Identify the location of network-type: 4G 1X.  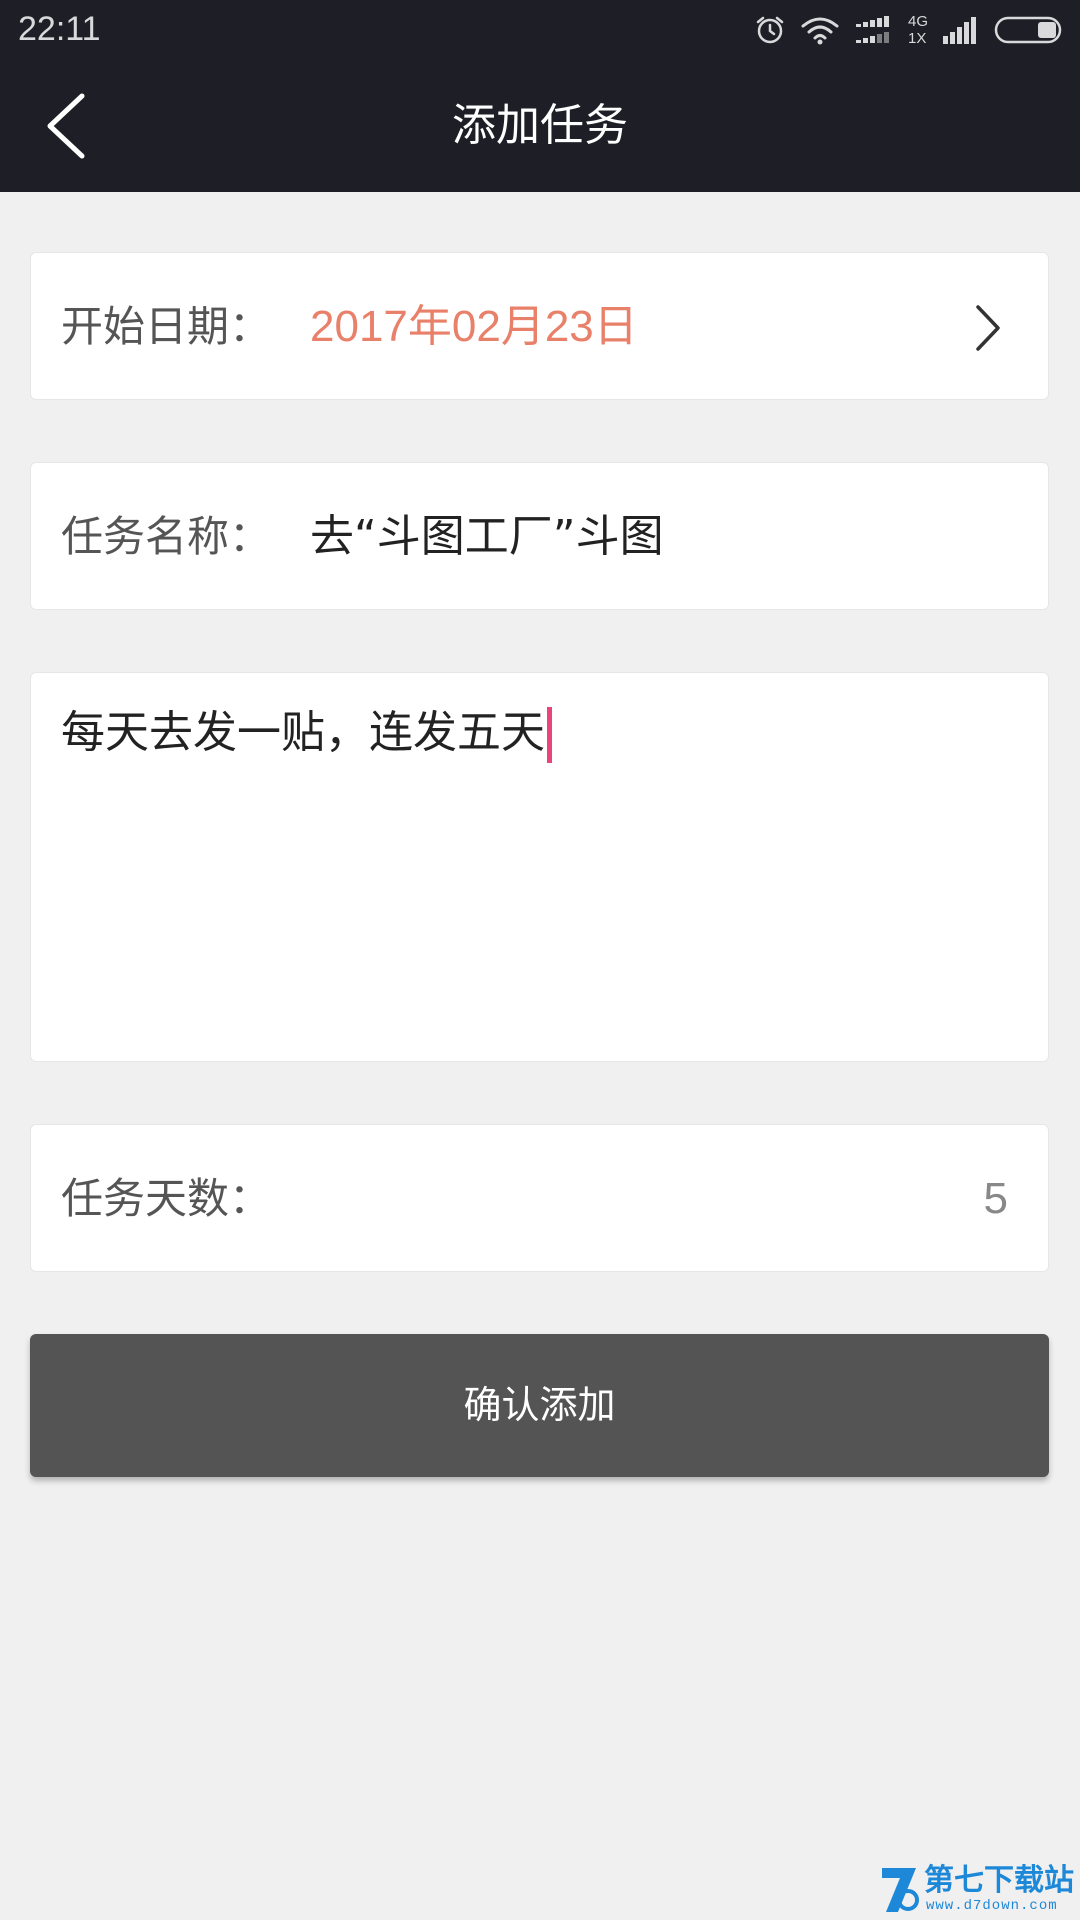
(918, 30).